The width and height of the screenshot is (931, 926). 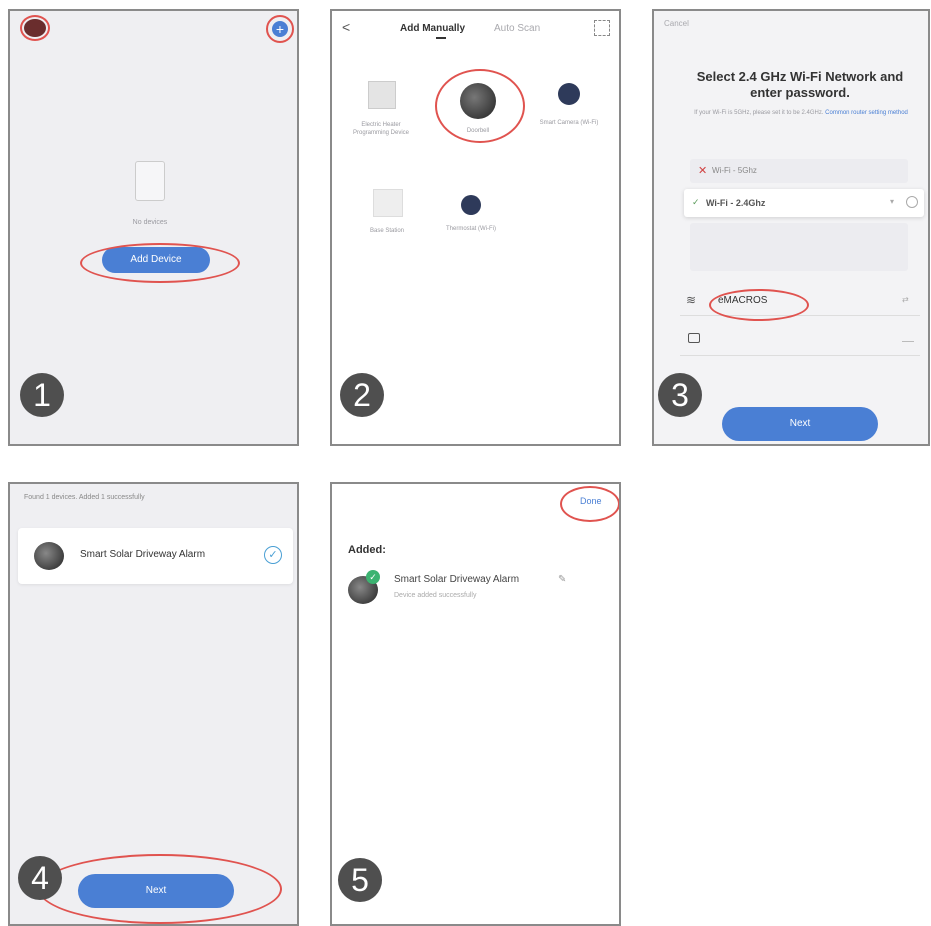 What do you see at coordinates (691, 300) in the screenshot?
I see `wifi-icon: ≋` at bounding box center [691, 300].